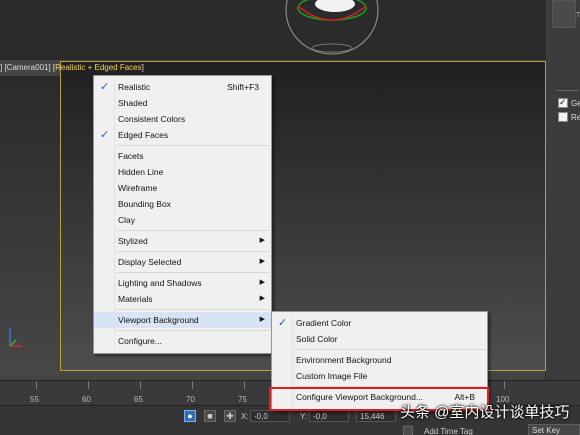 The image size is (580, 435). I want to click on menu-item-label: Gradient Color, so click(324, 323).